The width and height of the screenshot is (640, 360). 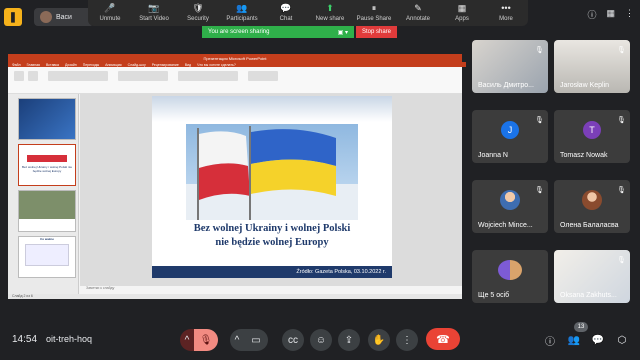 What do you see at coordinates (19, 76) in the screenshot?
I see `paste-icon` at bounding box center [19, 76].